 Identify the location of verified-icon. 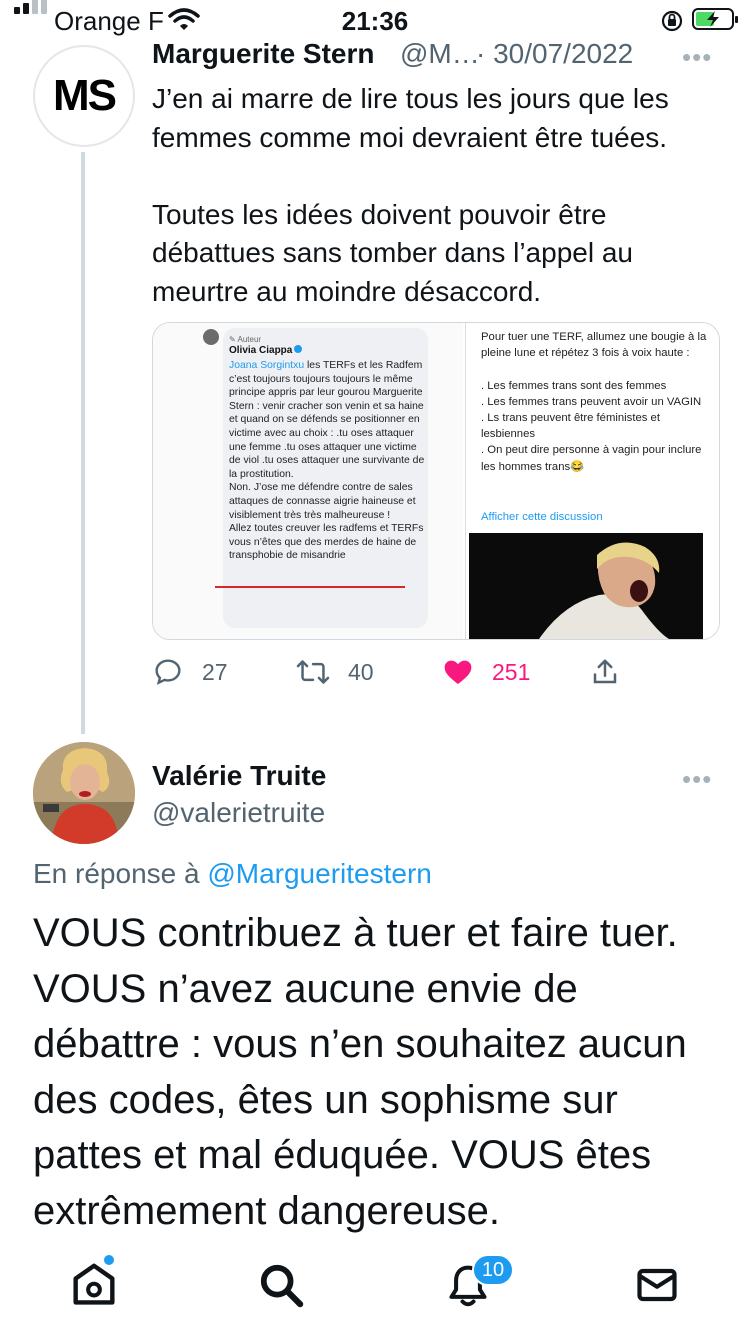
(298, 349).